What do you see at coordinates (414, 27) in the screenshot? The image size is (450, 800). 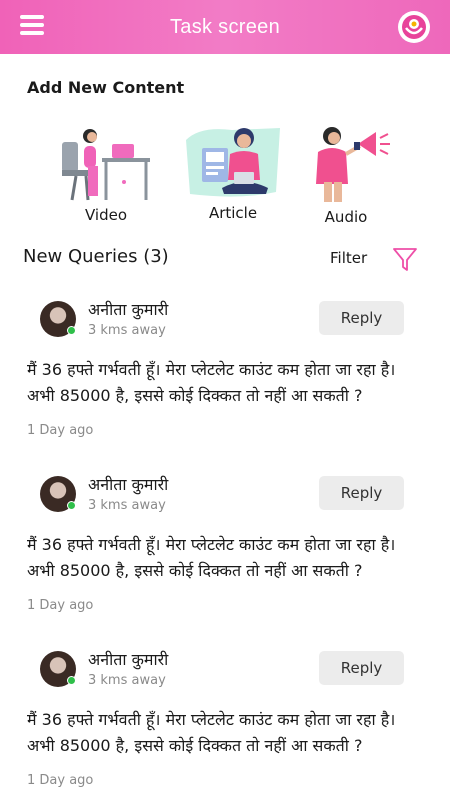 I see `app-logo-icon` at bounding box center [414, 27].